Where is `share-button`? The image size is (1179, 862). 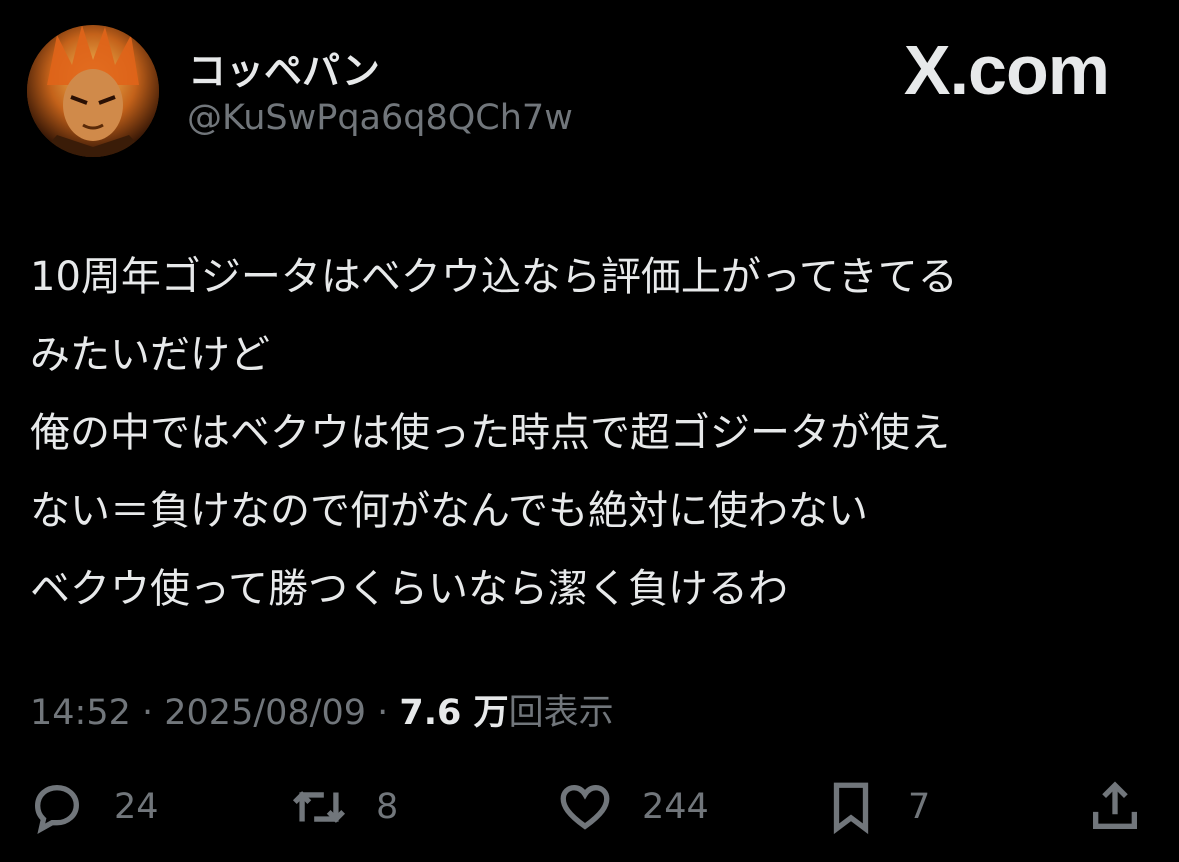 share-button is located at coordinates (1115, 807).